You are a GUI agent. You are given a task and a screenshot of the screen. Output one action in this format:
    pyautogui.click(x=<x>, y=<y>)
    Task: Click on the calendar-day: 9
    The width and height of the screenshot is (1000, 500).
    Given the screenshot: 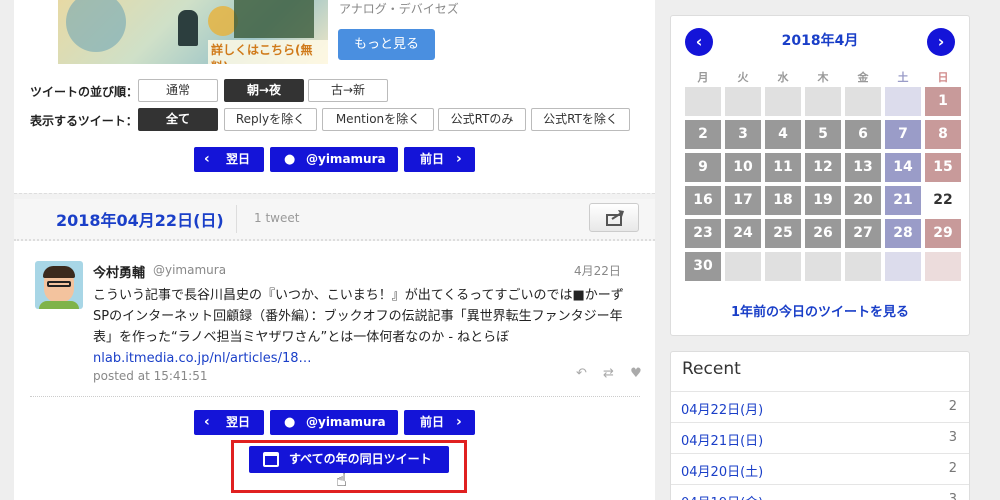 What is the action you would take?
    pyautogui.click(x=703, y=167)
    